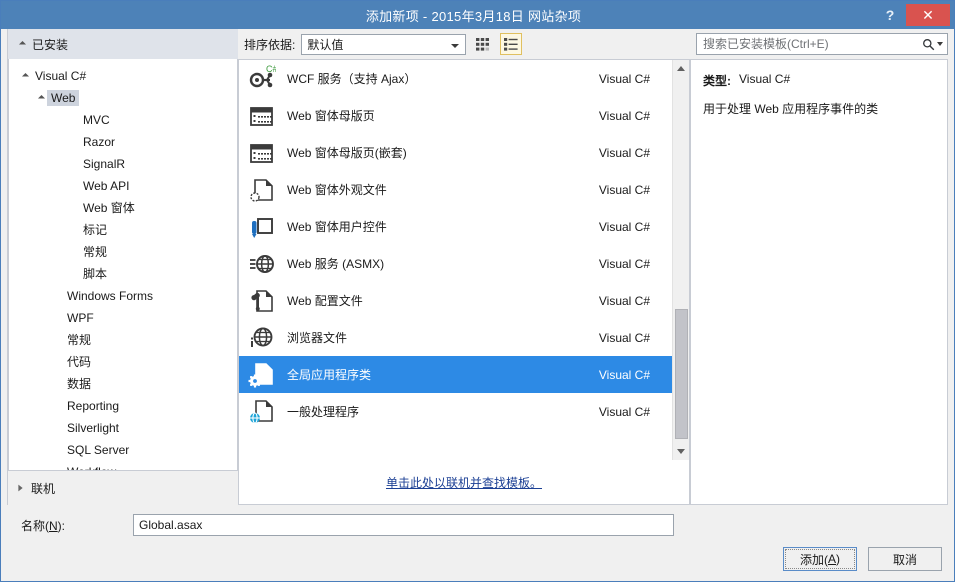 The width and height of the screenshot is (955, 582). Describe the element at coordinates (43, 525) in the screenshot. I see `name-label: 名称(N):` at that location.